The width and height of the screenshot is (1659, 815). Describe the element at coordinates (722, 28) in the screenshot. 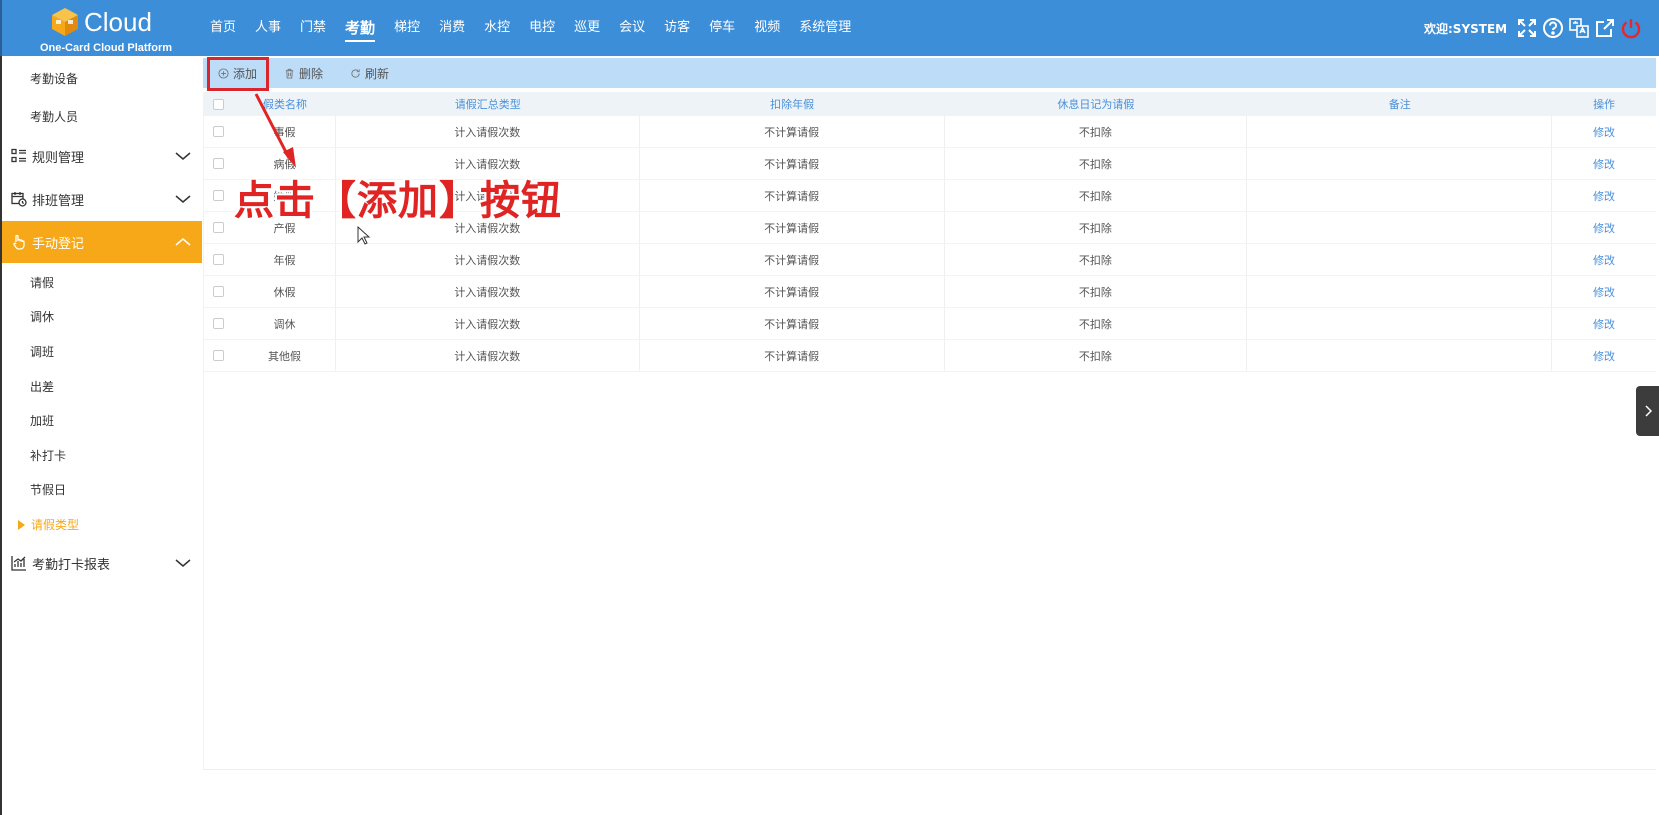

I see `nav-parking: 停车` at that location.